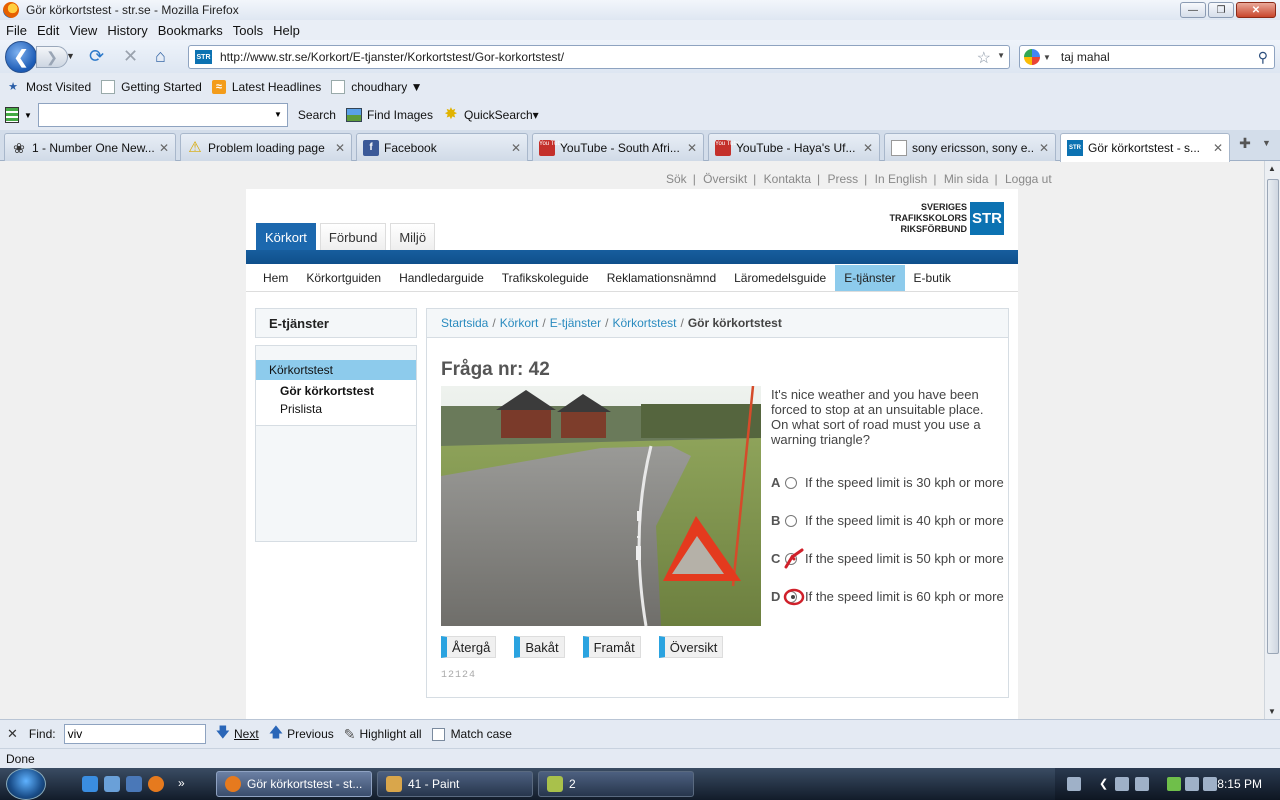  What do you see at coordinates (791, 521) in the screenshot?
I see `option-b-radio` at bounding box center [791, 521].